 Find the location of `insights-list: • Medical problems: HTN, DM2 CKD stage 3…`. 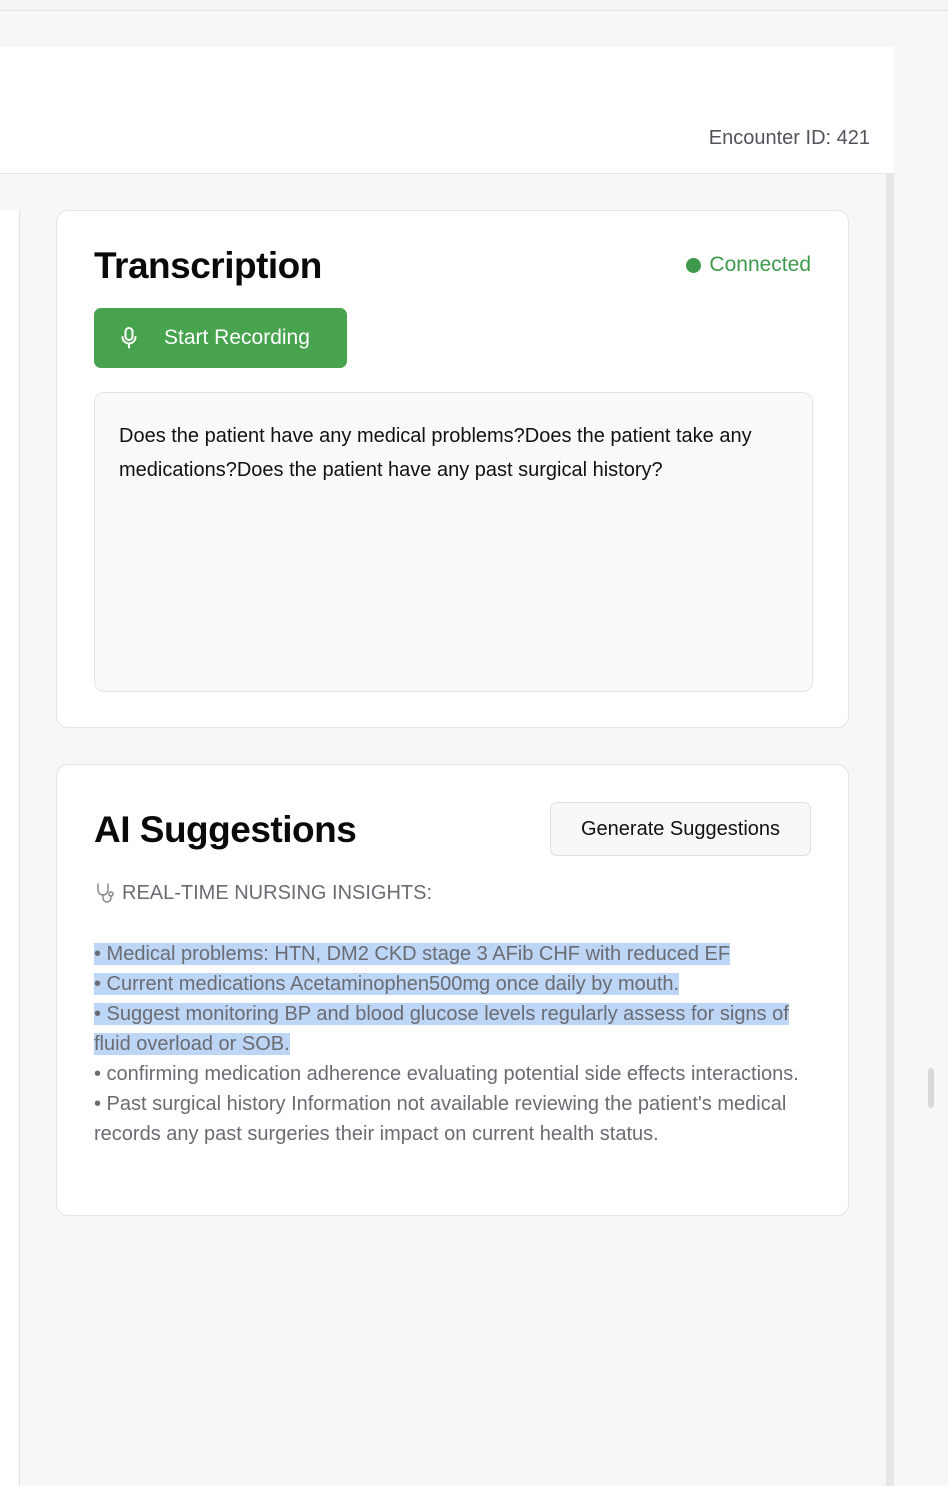

insights-list: • Medical problems: HTN, DM2 CKD stage 3… is located at coordinates (456, 1044).